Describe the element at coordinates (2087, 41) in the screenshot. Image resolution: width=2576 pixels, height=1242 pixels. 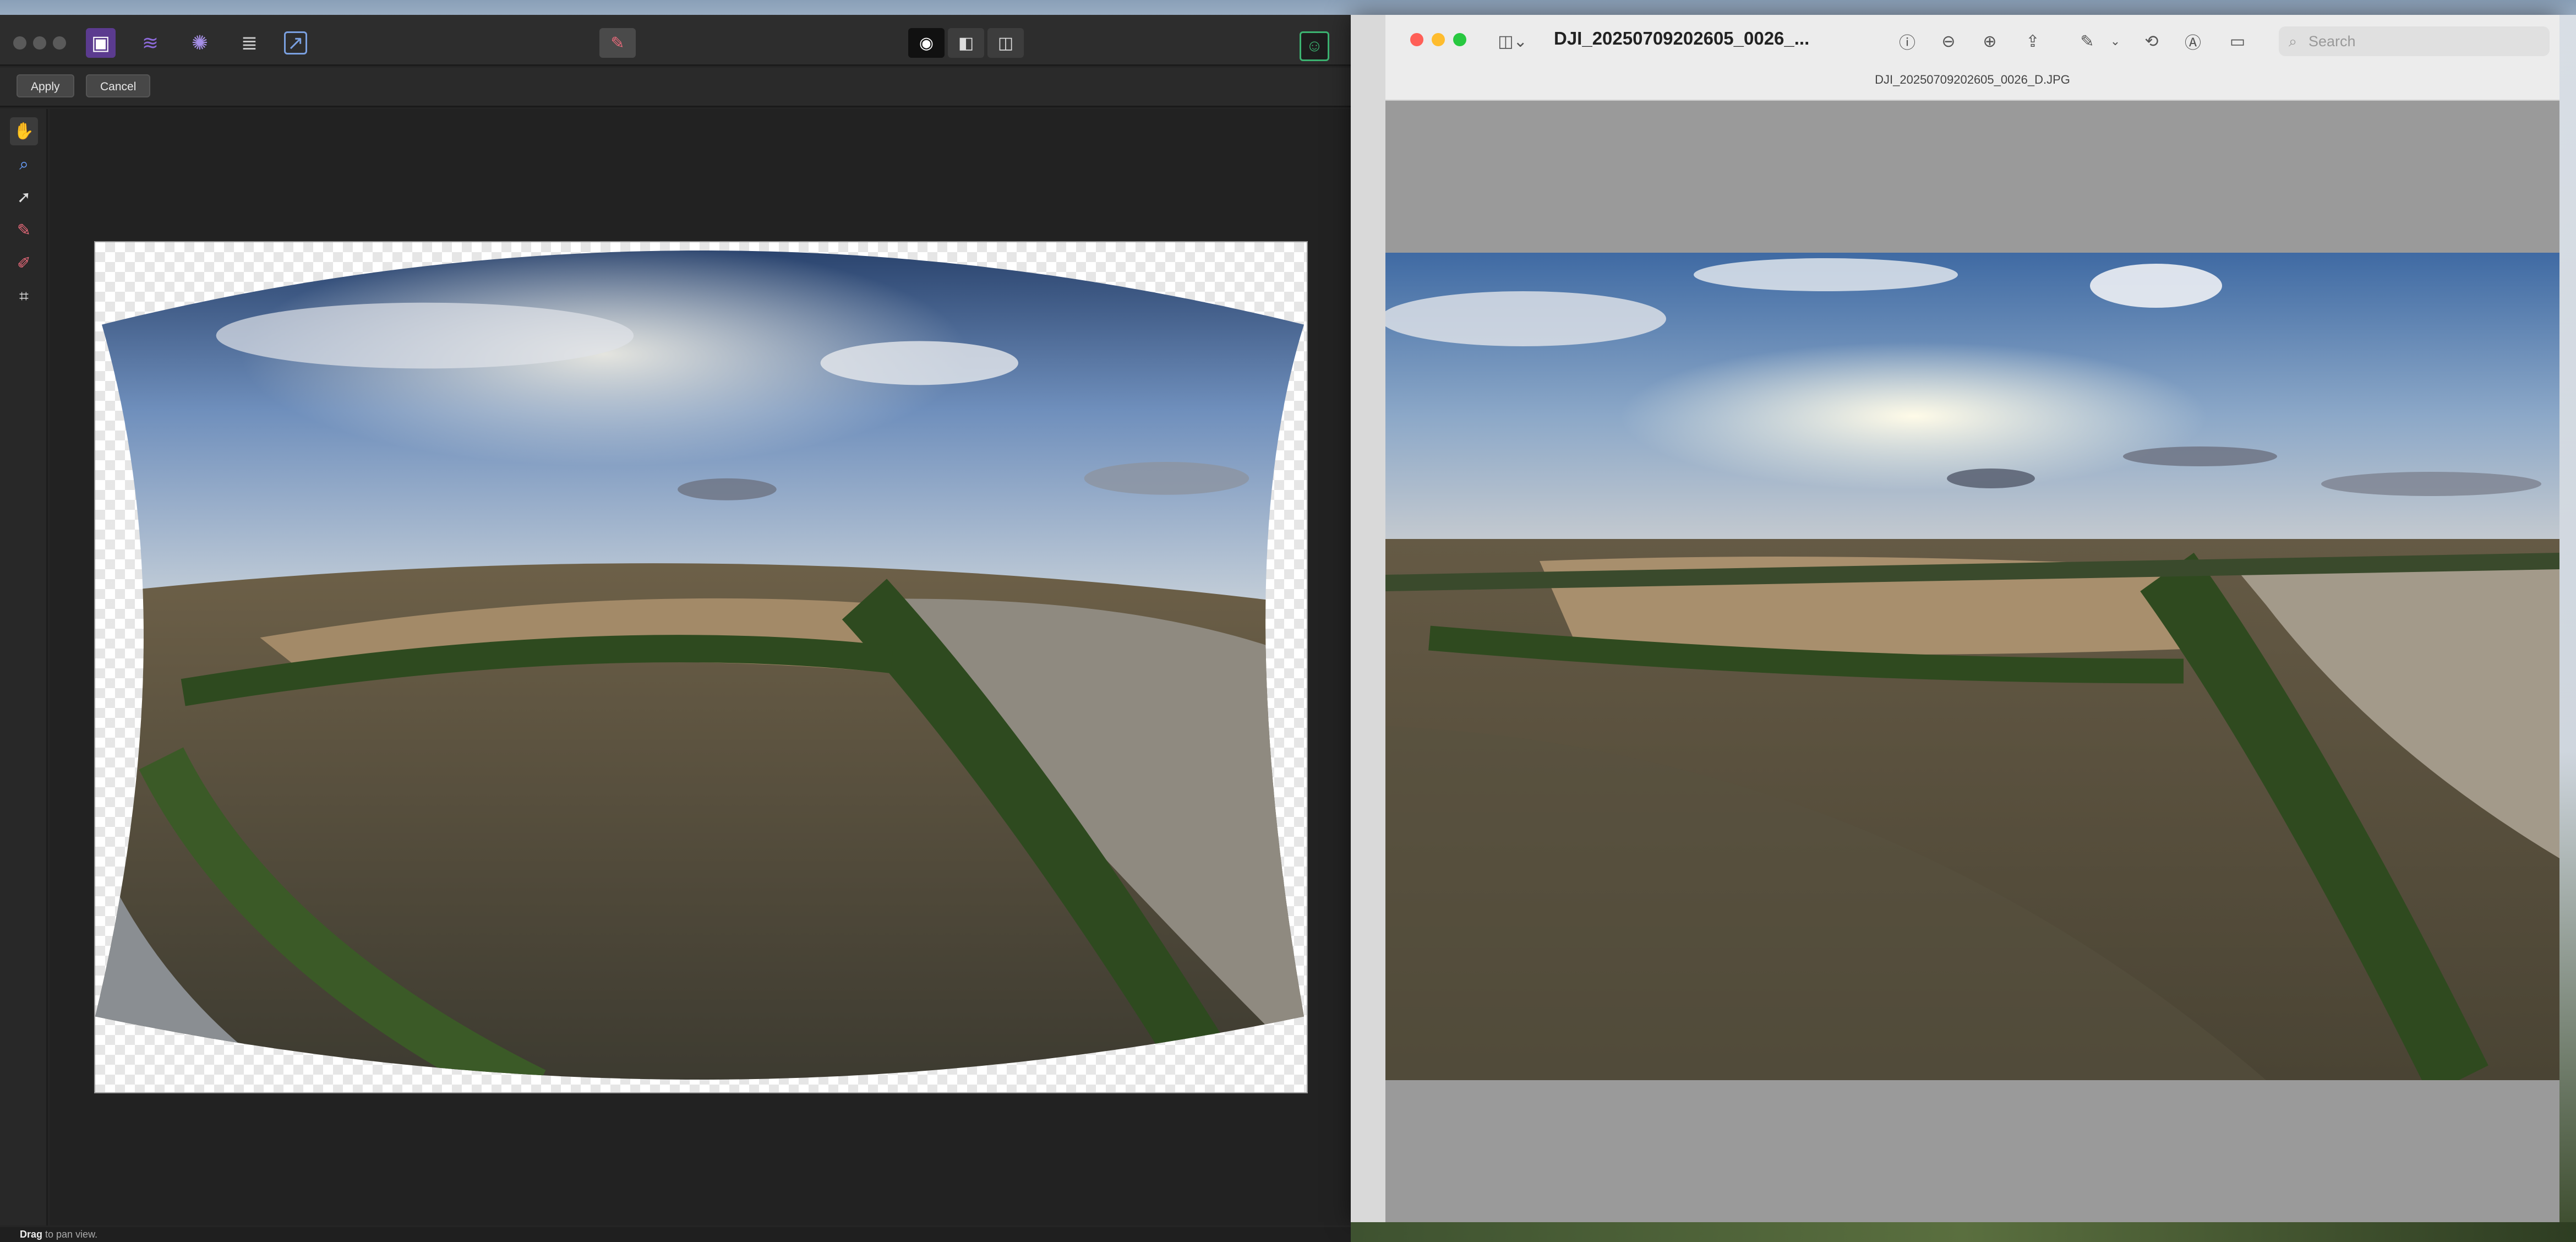
I see `markup-pen-icon: ✎` at that location.